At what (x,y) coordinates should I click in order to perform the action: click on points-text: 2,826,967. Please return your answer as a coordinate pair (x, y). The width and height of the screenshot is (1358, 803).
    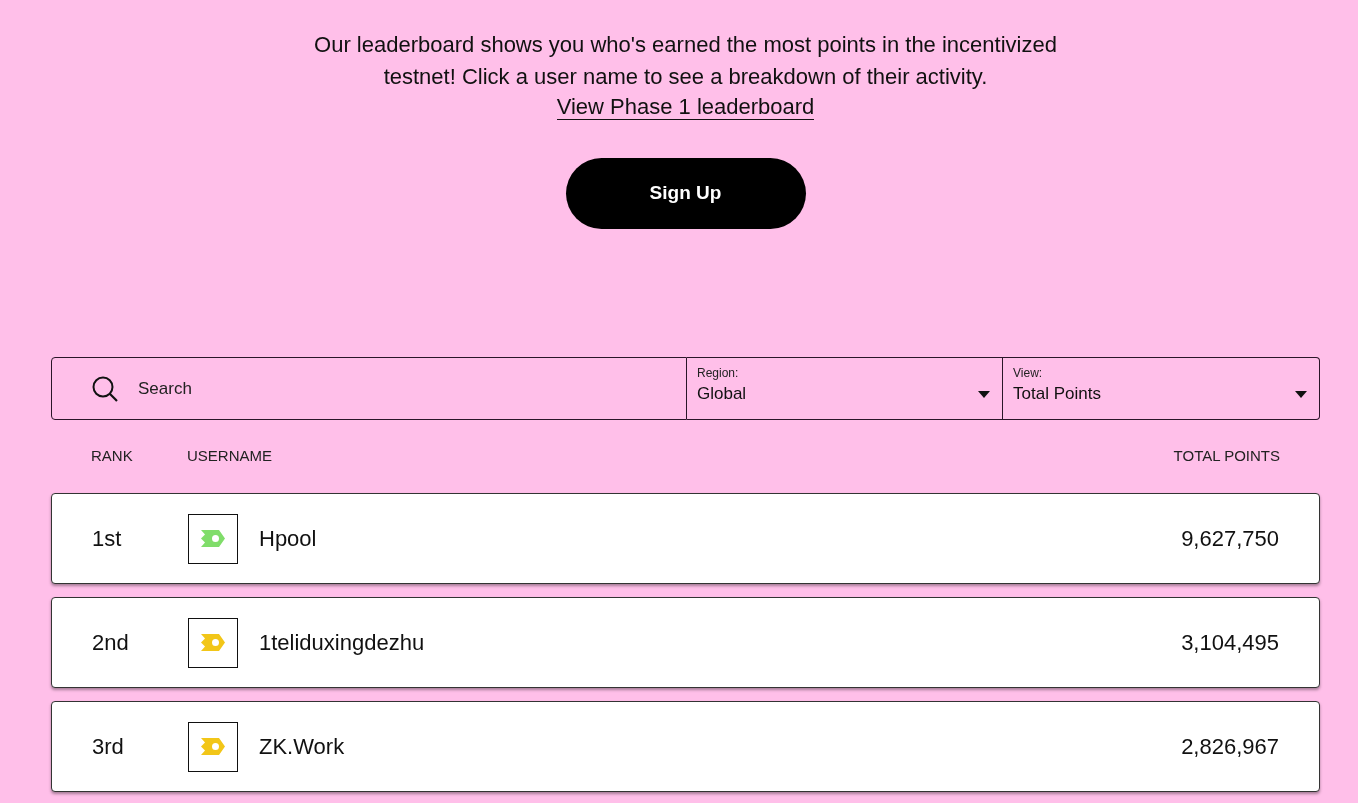
    Looking at the image, I should click on (1230, 747).